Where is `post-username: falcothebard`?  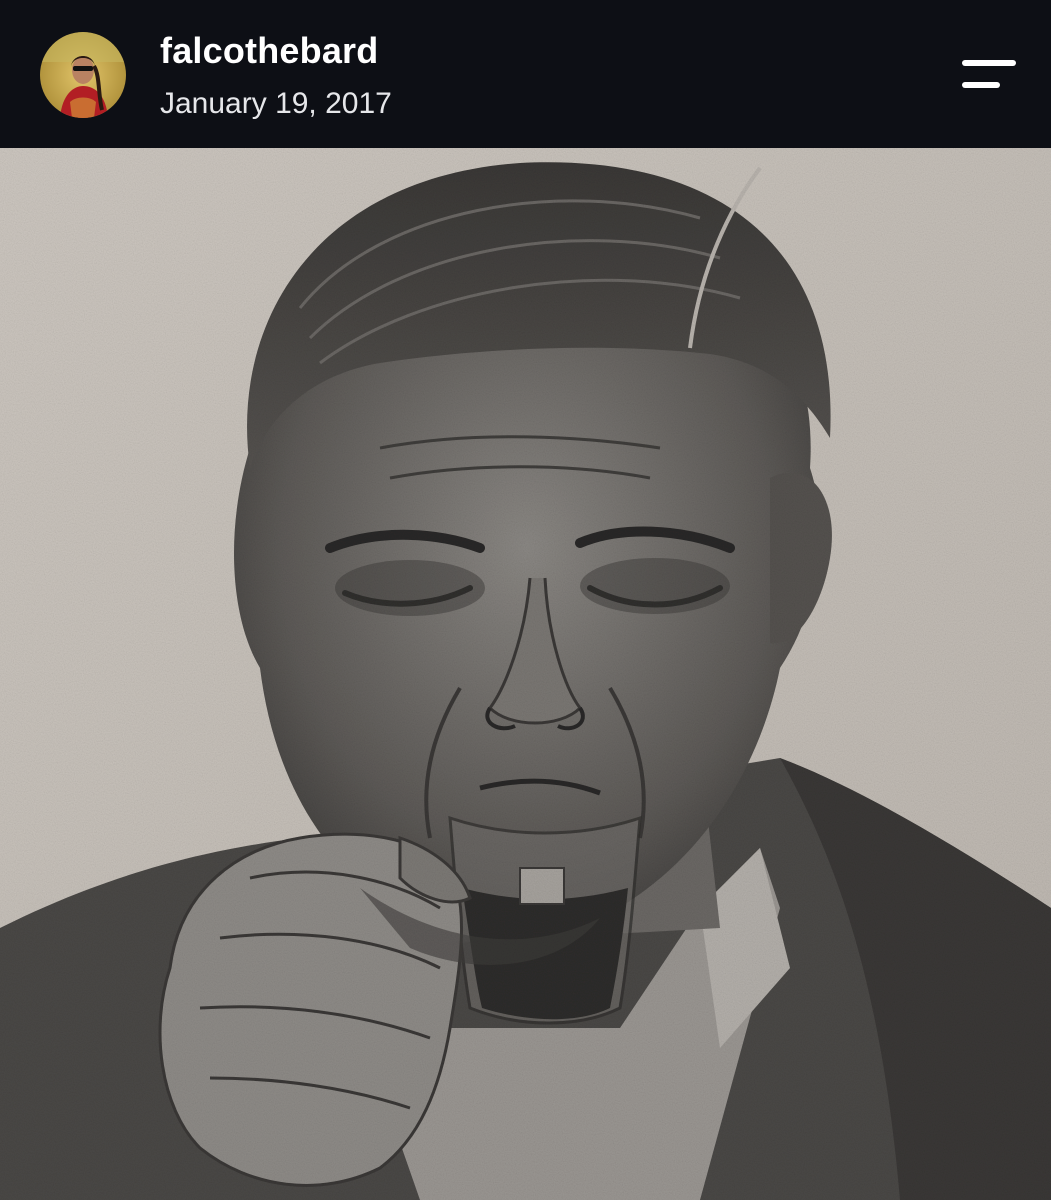 post-username: falcothebard is located at coordinates (269, 51).